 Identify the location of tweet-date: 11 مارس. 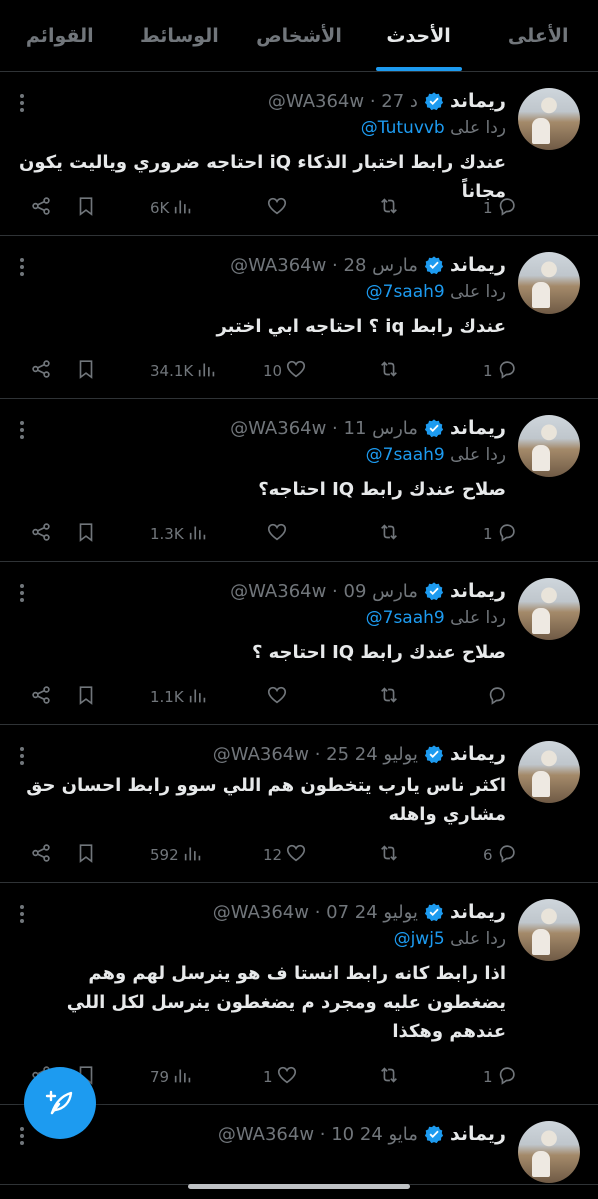
(381, 428).